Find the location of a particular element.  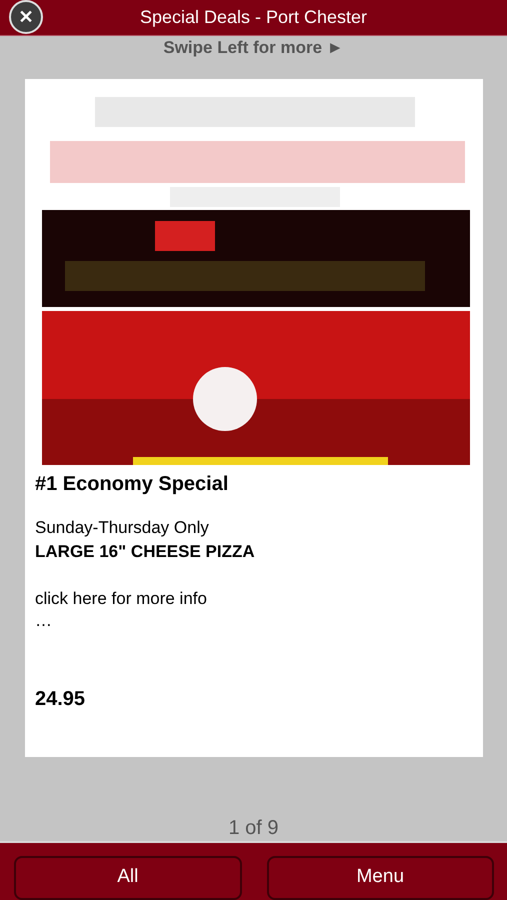

footer-button: All is located at coordinates (128, 878).